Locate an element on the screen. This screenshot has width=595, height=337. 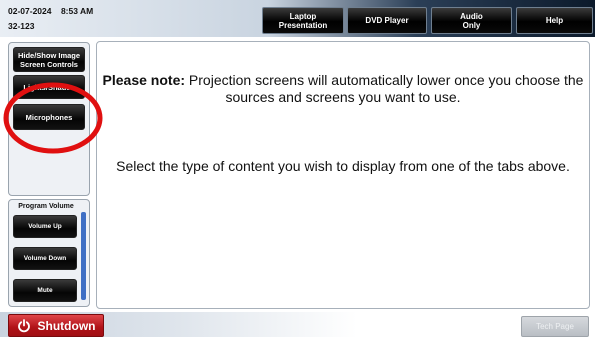
power-icon is located at coordinates (23, 325).